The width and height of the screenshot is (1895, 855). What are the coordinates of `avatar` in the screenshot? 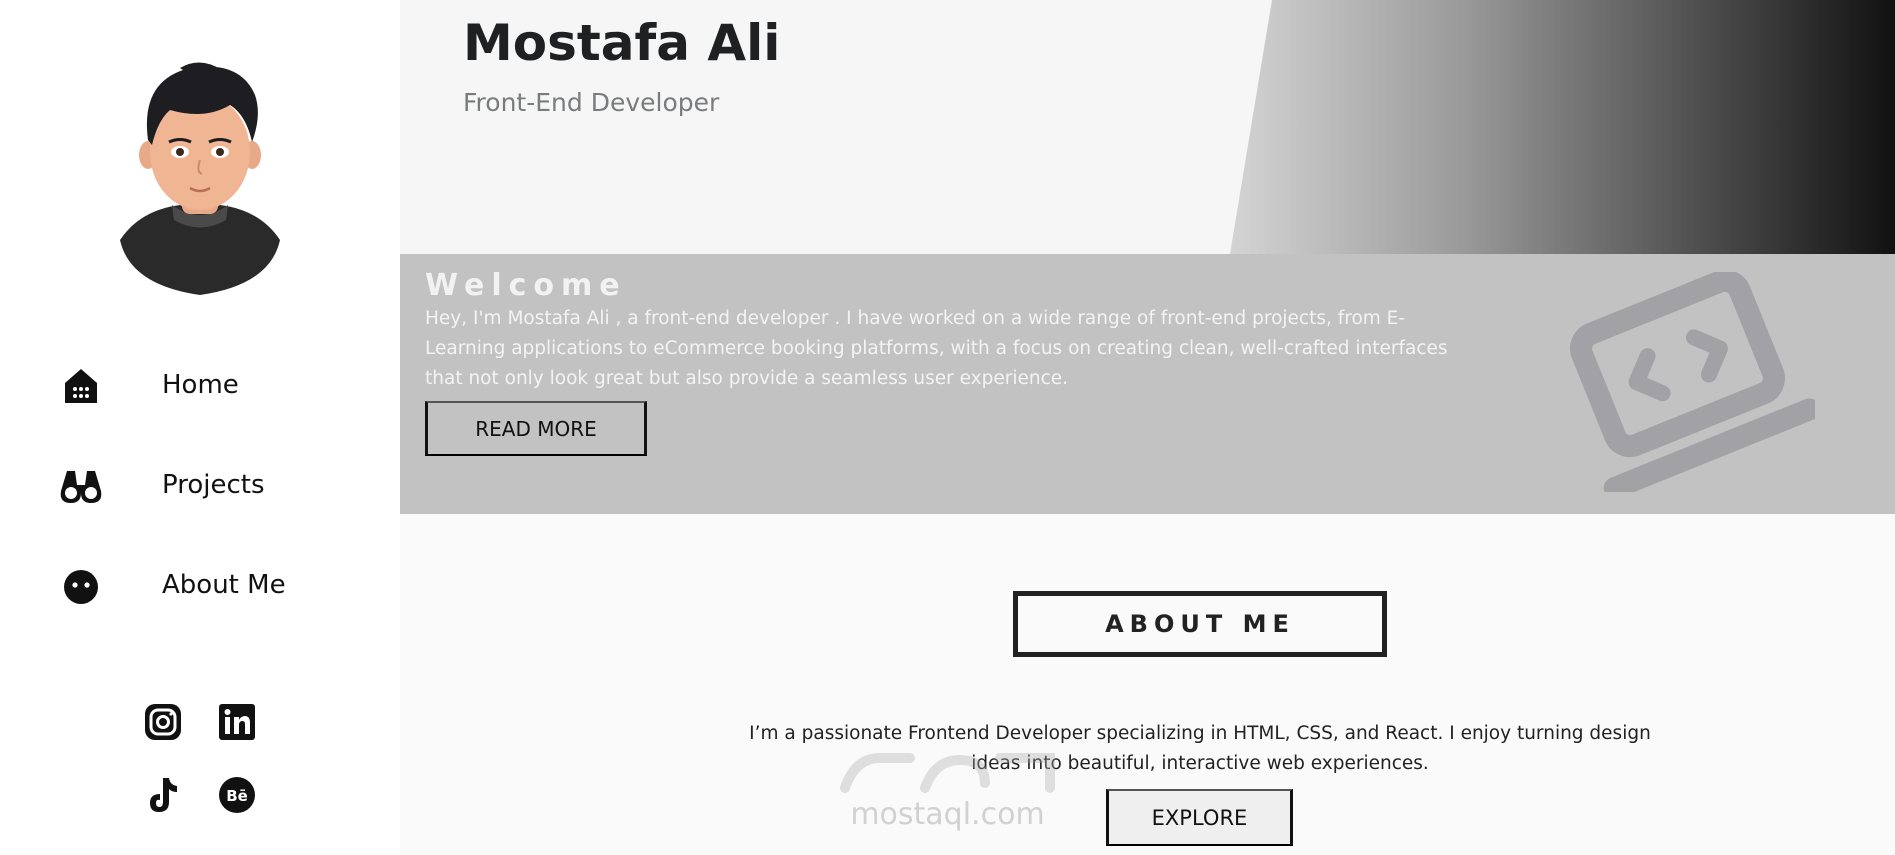 It's located at (200, 178).